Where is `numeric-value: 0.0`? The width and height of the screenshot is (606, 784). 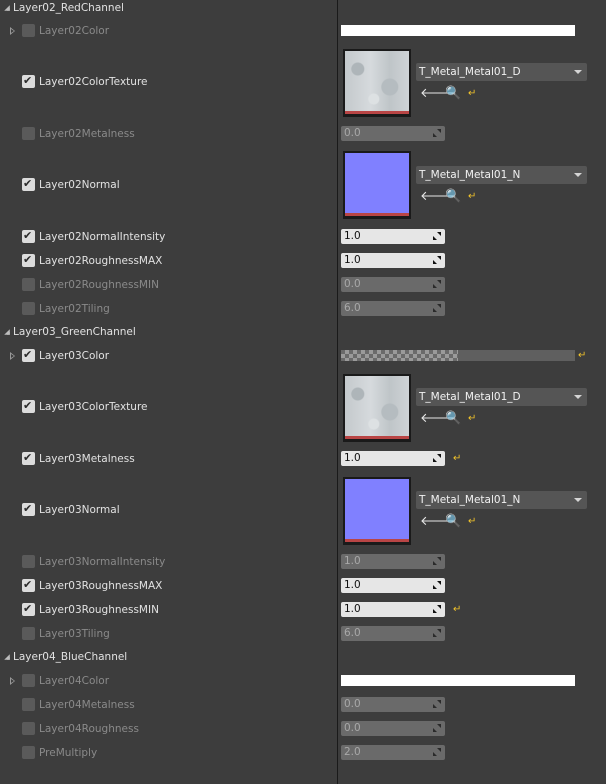
numeric-value: 0.0 is located at coordinates (352, 704).